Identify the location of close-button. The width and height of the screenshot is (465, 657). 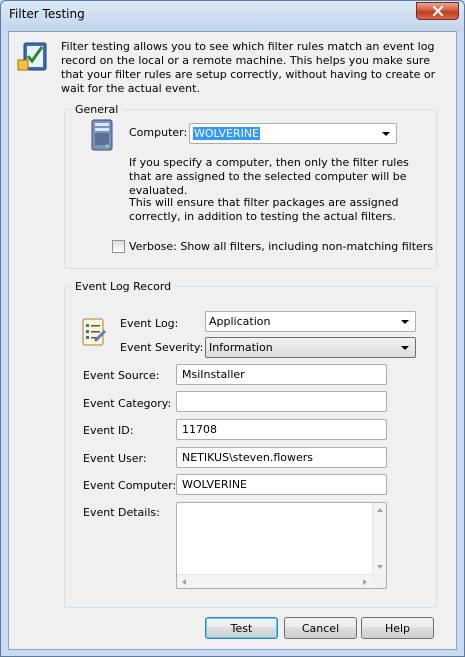
(437, 11).